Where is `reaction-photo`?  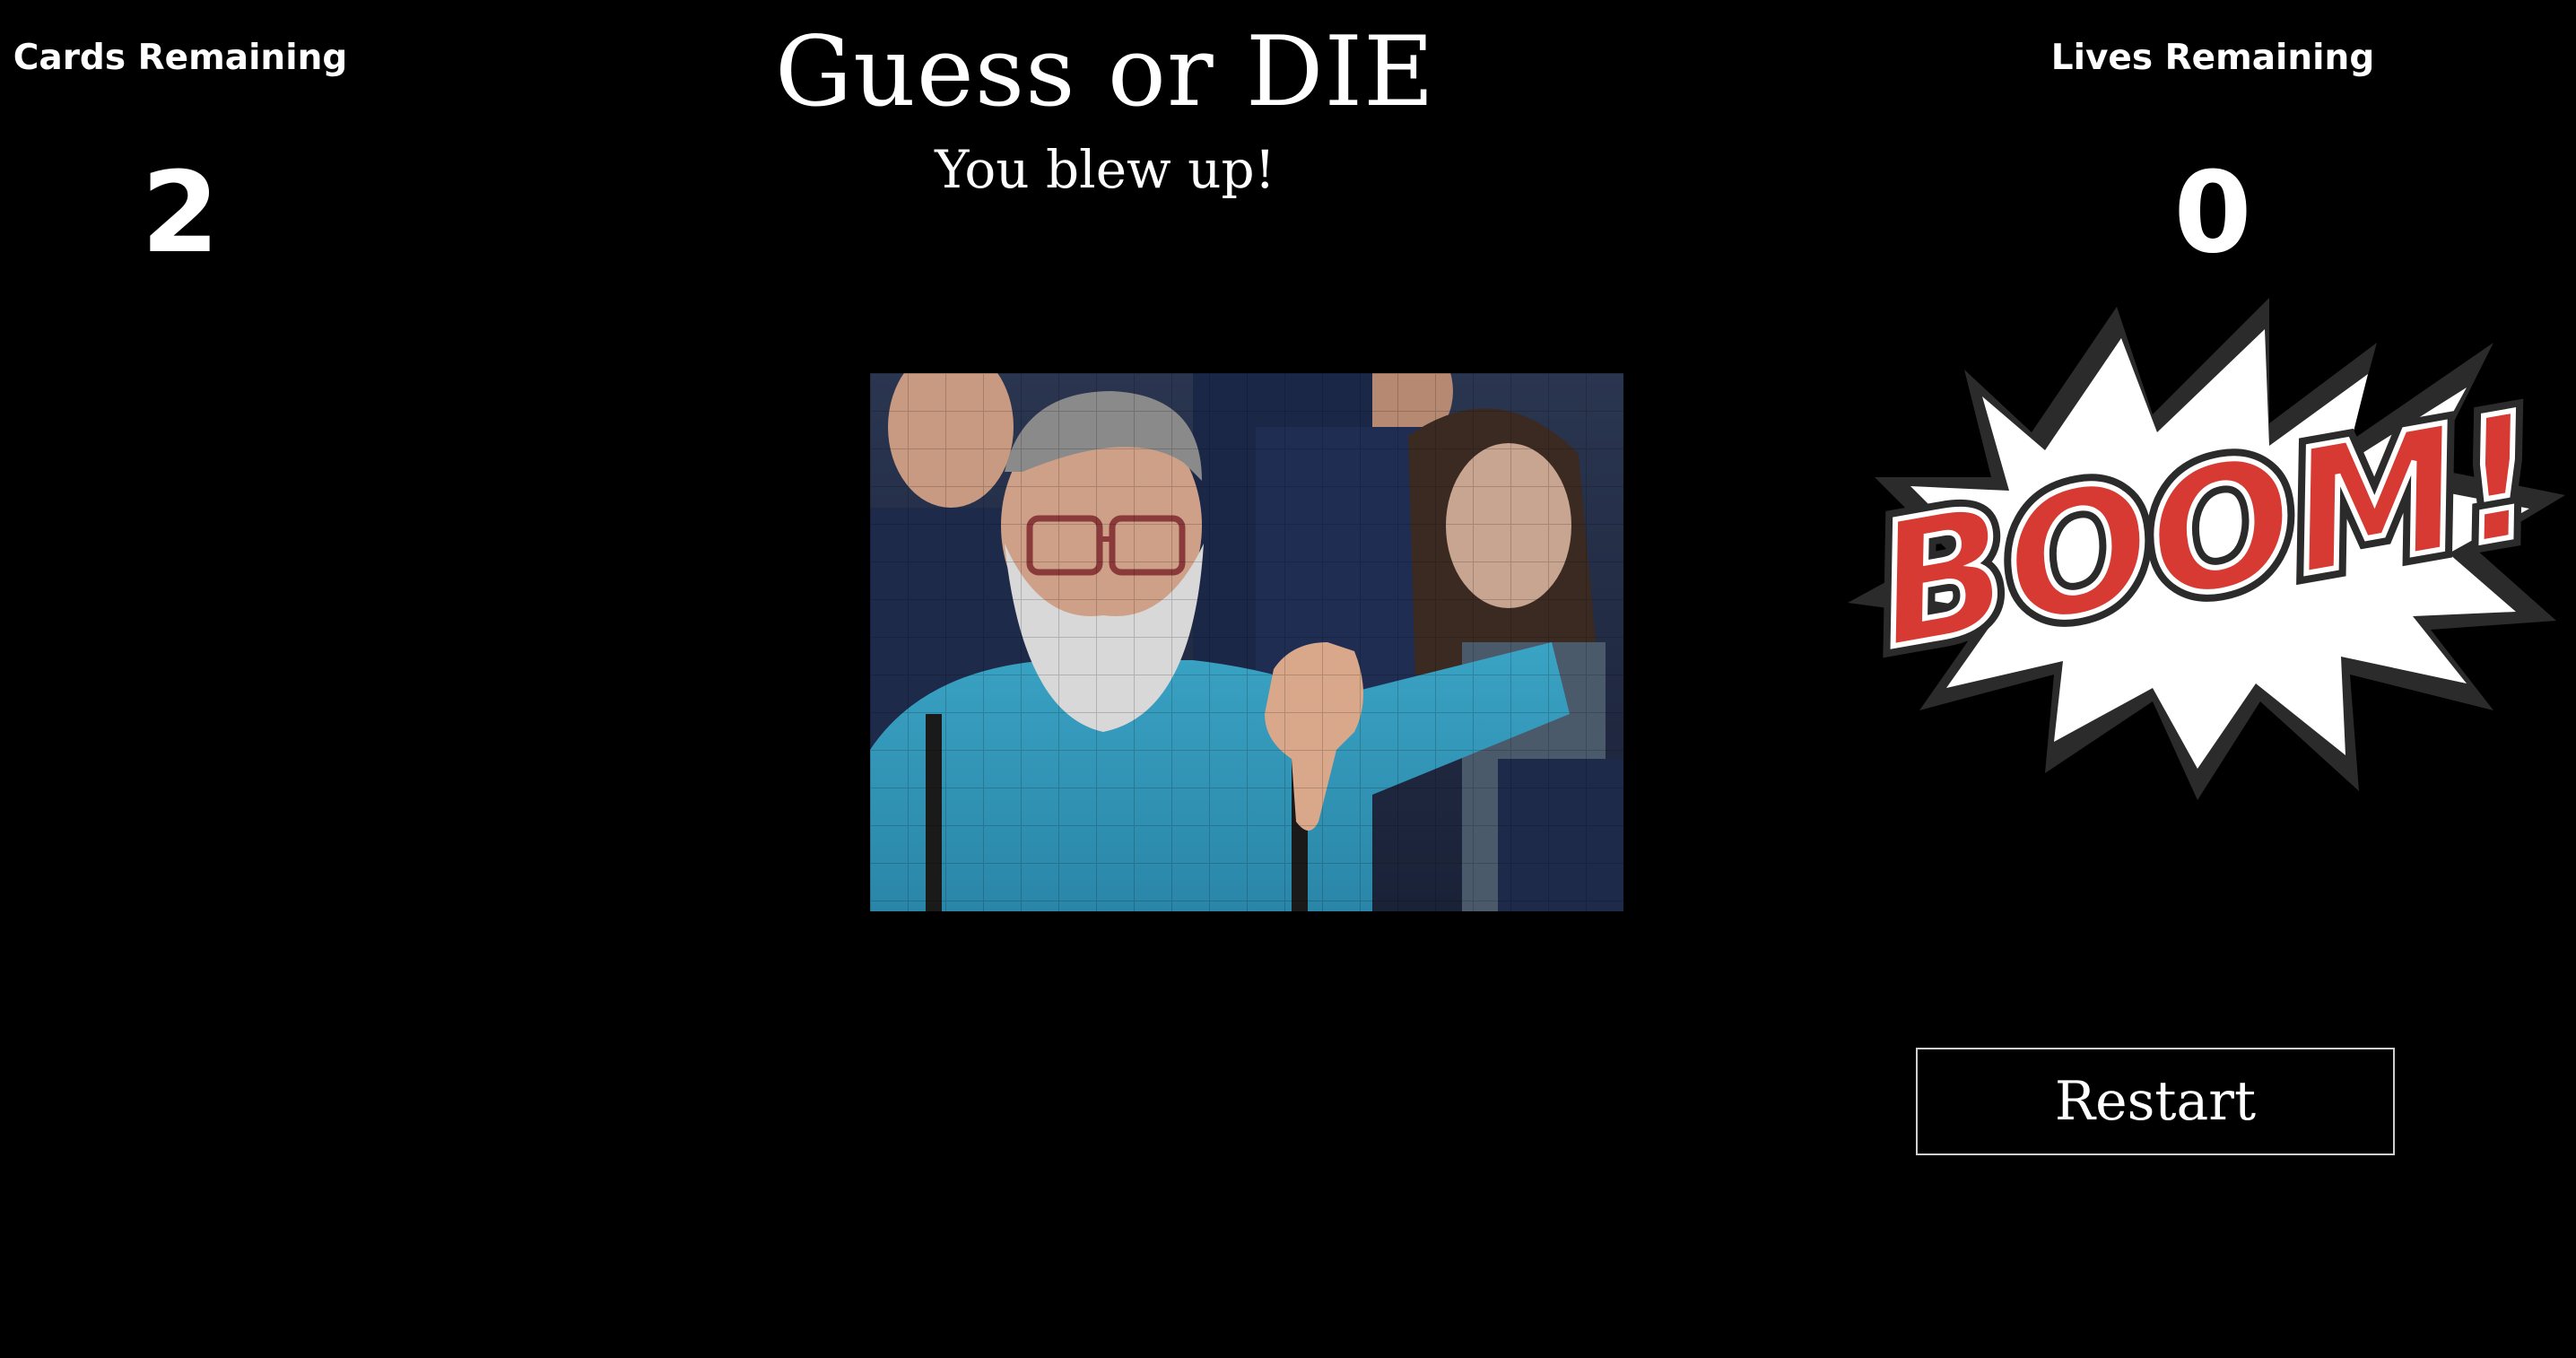 reaction-photo is located at coordinates (1246, 642).